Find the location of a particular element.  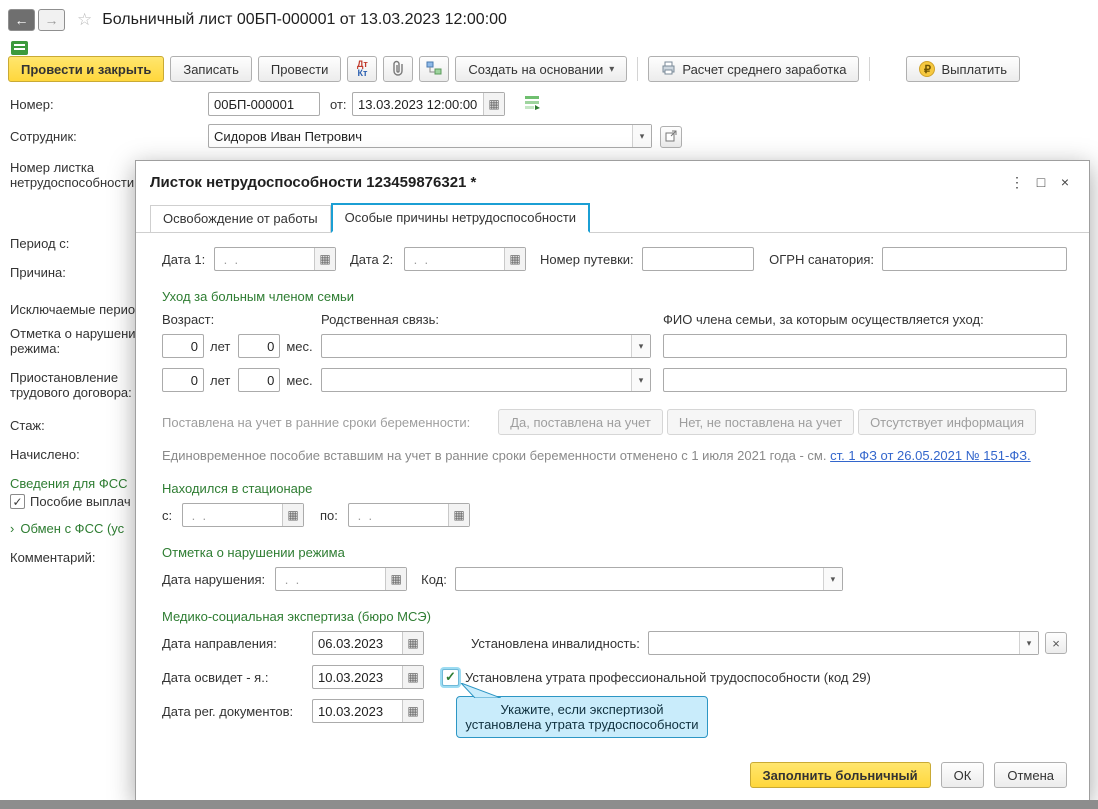

pay-label: Выплатить is located at coordinates (974, 69).